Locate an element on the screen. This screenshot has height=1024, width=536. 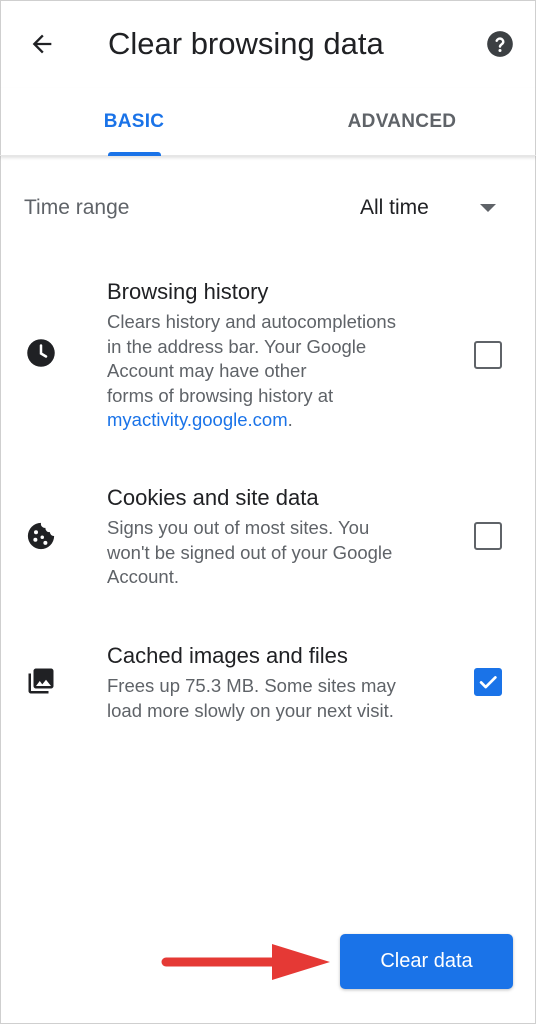
images-icon is located at coordinates (41, 681).